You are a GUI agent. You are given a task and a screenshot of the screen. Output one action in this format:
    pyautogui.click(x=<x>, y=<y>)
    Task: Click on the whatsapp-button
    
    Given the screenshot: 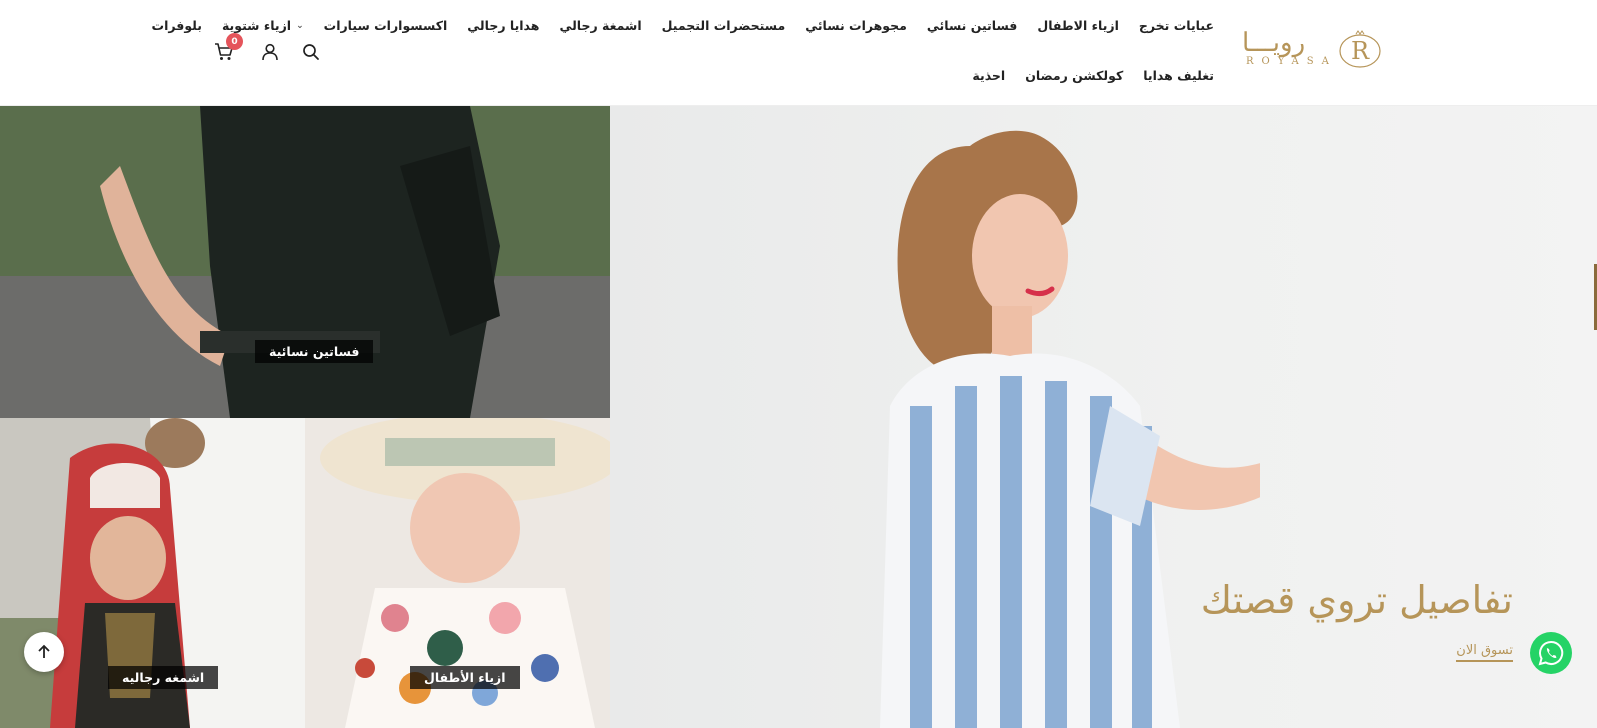 What is the action you would take?
    pyautogui.click(x=1551, y=653)
    